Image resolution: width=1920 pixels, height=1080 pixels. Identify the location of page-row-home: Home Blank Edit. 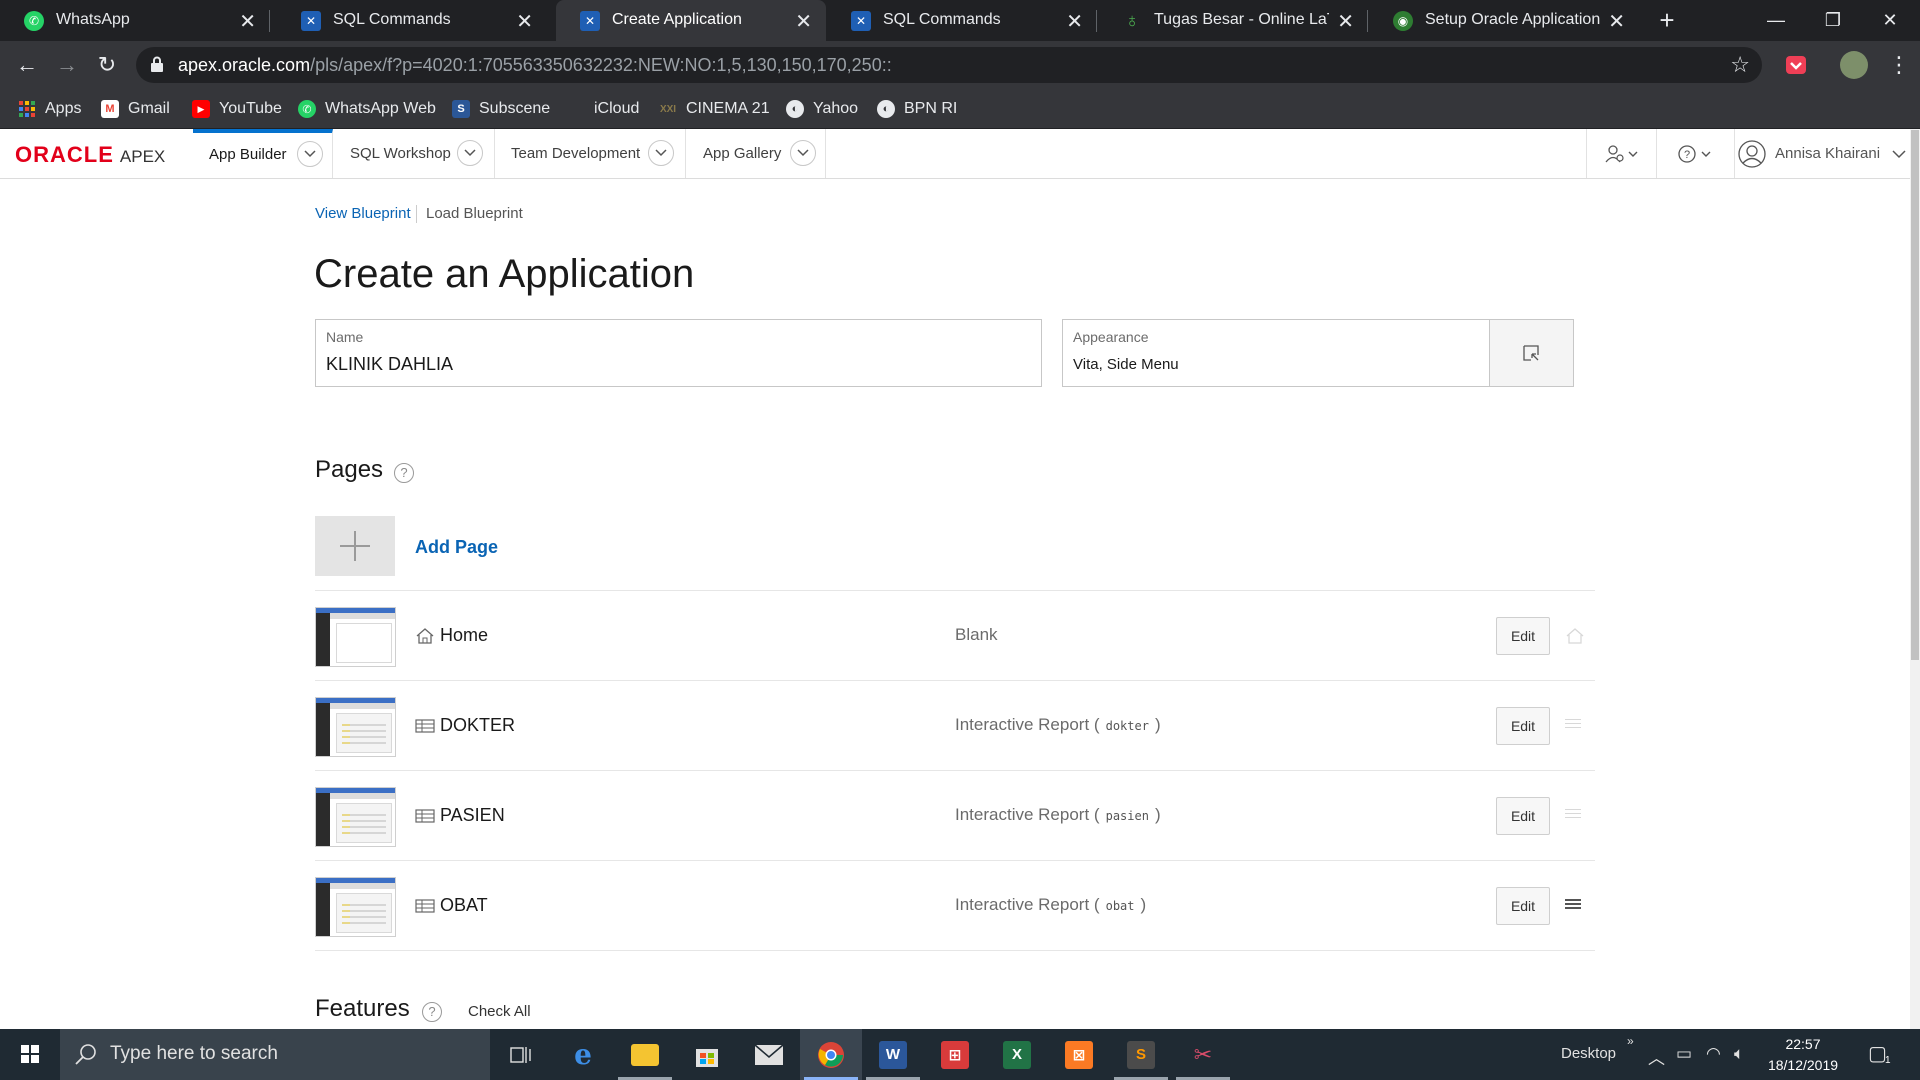
(955, 636).